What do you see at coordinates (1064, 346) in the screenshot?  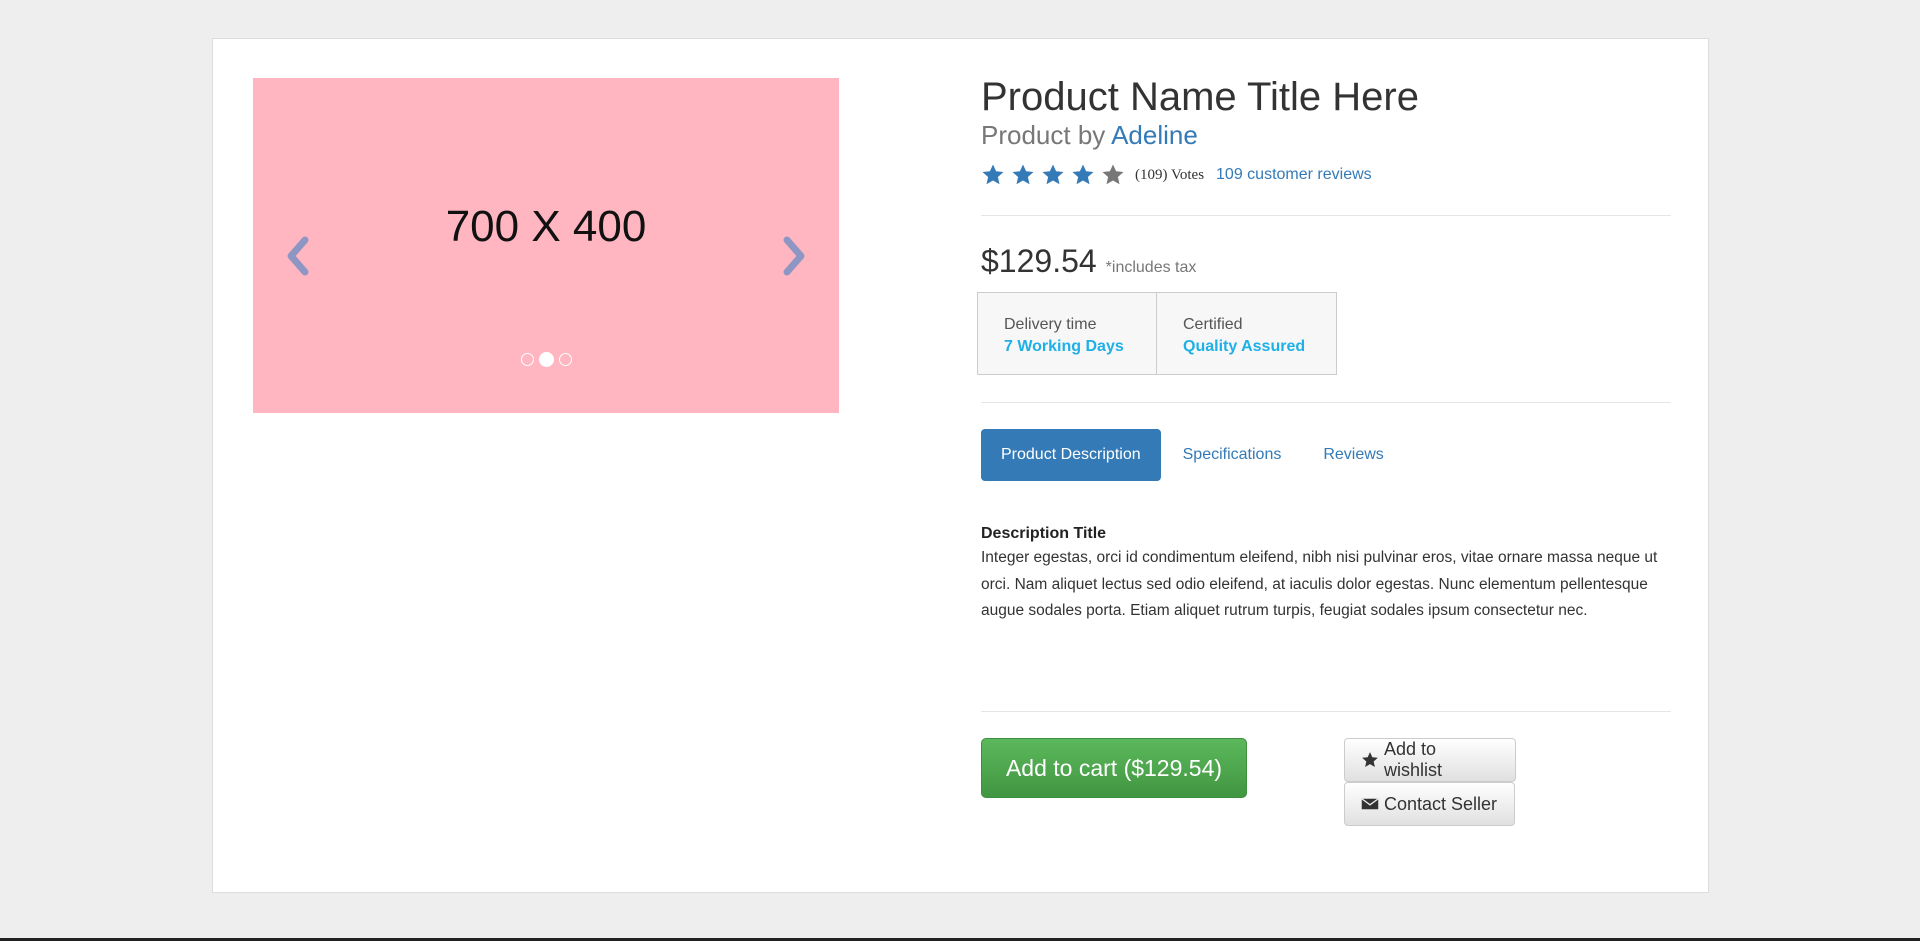 I see `feature-value: 7 Working Days` at bounding box center [1064, 346].